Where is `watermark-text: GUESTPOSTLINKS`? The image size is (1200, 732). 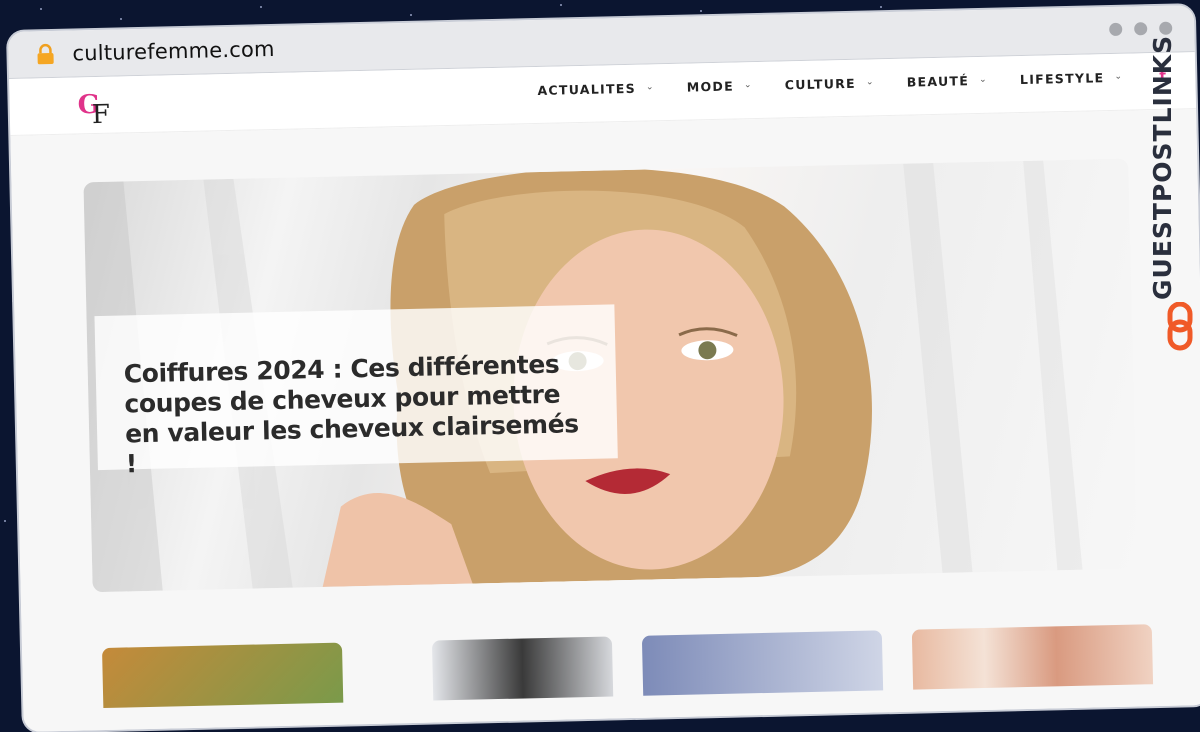
watermark-text: GUESTPOSTLINKS is located at coordinates (1162, 167).